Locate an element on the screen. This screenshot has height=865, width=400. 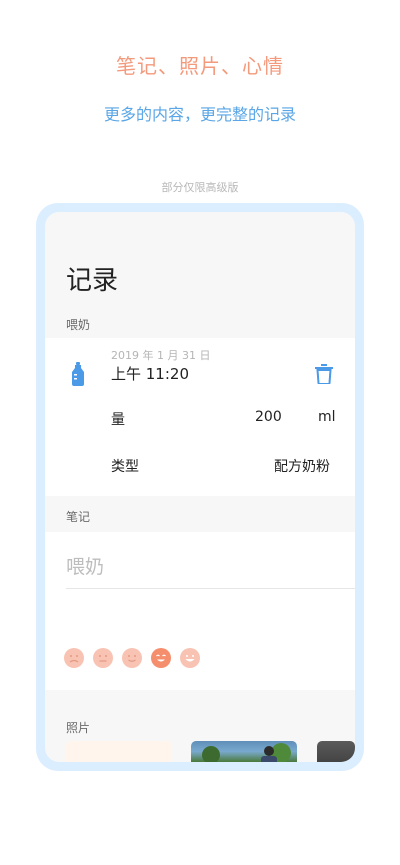
note-input: 喂奶 is located at coordinates (85, 565).